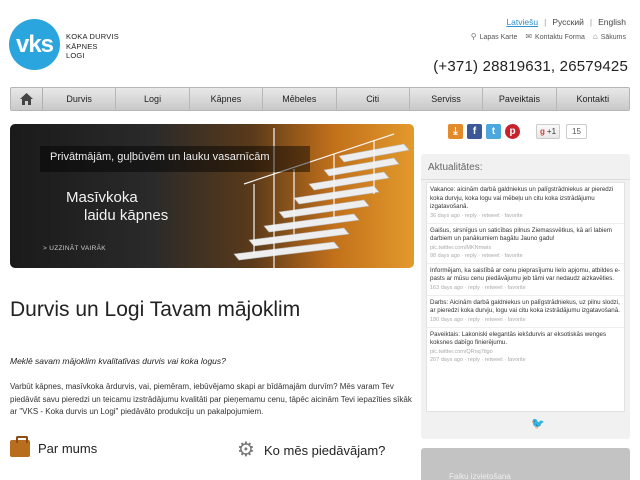 This screenshot has width=640, height=480. I want to click on top-links: ⚲ Lapas Karte ✉ Kontaktu Forma ⌂ Sākums, so click(548, 36).